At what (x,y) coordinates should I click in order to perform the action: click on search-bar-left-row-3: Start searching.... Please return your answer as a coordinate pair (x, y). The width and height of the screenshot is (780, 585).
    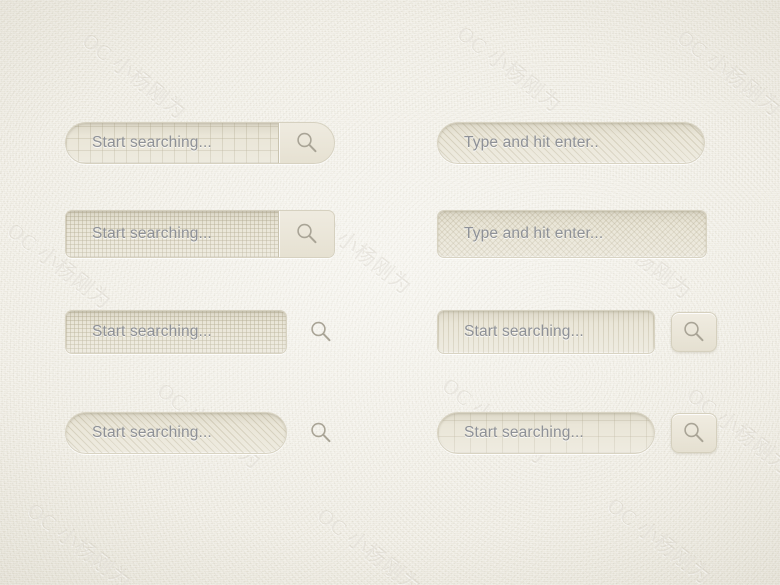
    Looking at the image, I should click on (203, 332).